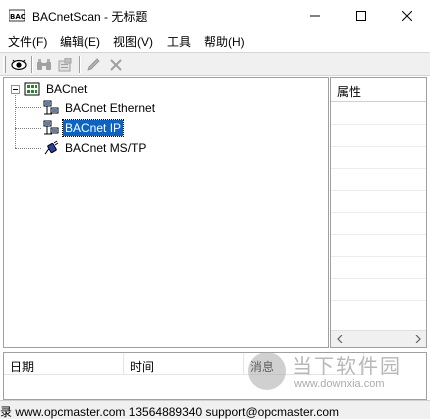 The height and width of the screenshot is (419, 430). Describe the element at coordinates (80, 41) in the screenshot. I see `menu-edit: 编辑(E)` at that location.